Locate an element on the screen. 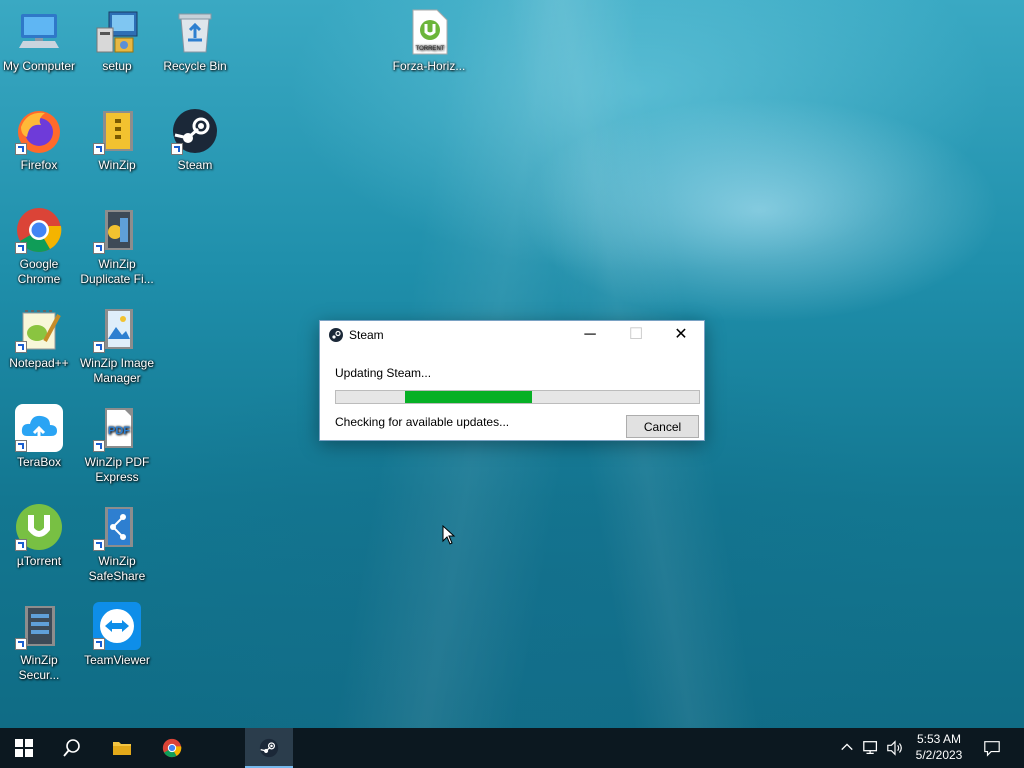  winzip-icon is located at coordinates (117, 131).